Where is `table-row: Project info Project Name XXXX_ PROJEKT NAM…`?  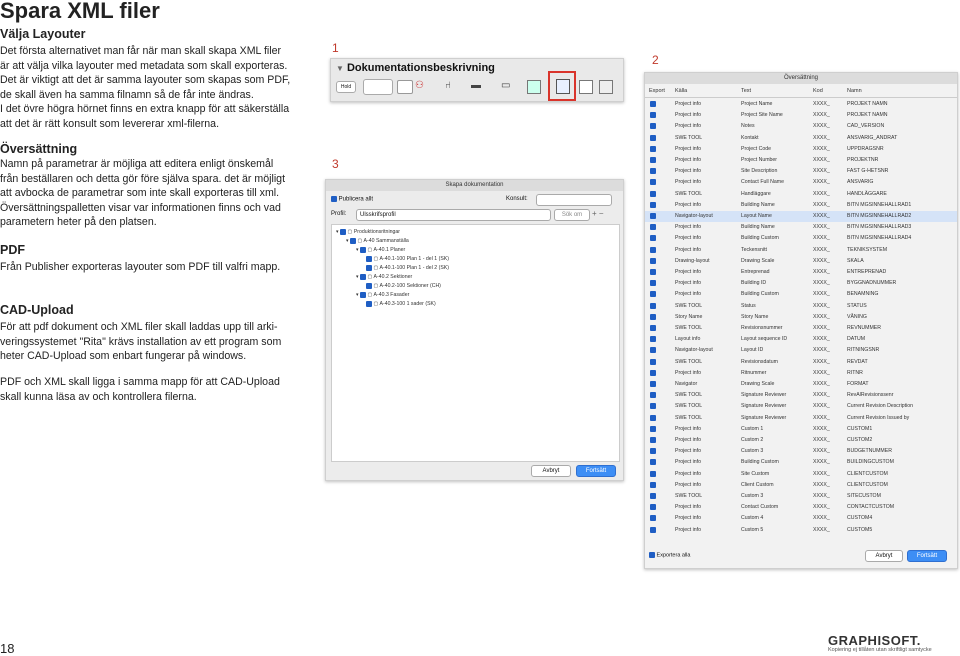
table-row: Project info Project Name XXXX_ PROJEKT NAM… is located at coordinates (801, 104).